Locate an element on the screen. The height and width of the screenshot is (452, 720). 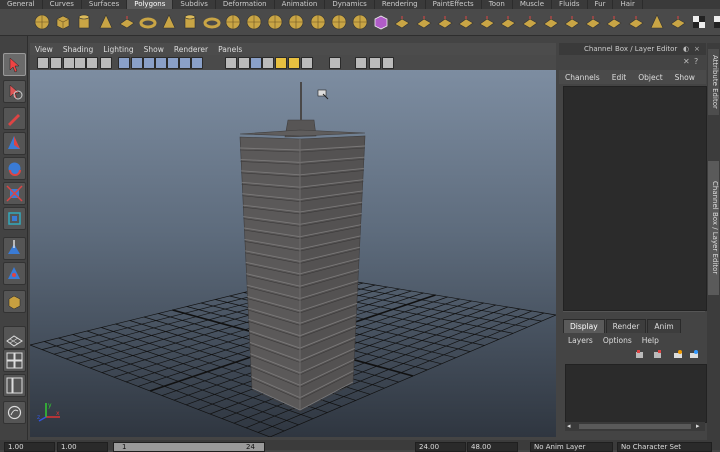
wireframe-on-shaded-icon is located at coordinates (256, 63).